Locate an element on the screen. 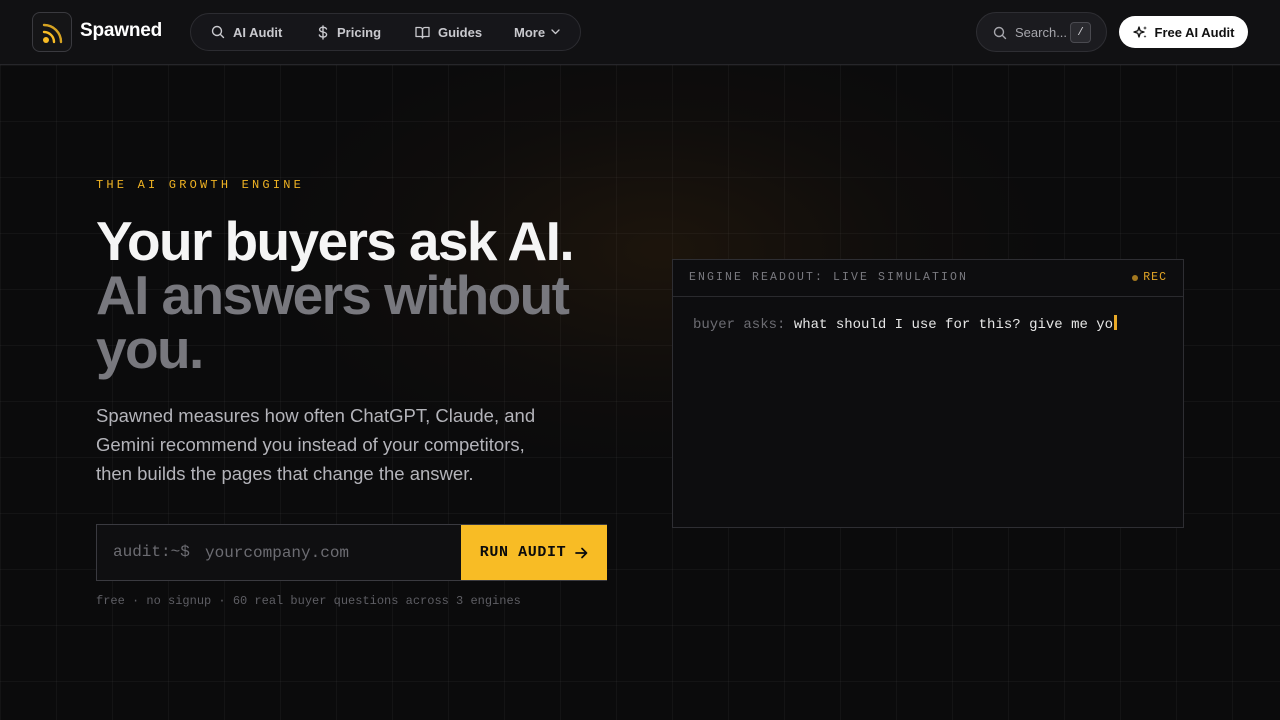  audit-form: audit:~$ RUN AUDIT is located at coordinates (351, 552).